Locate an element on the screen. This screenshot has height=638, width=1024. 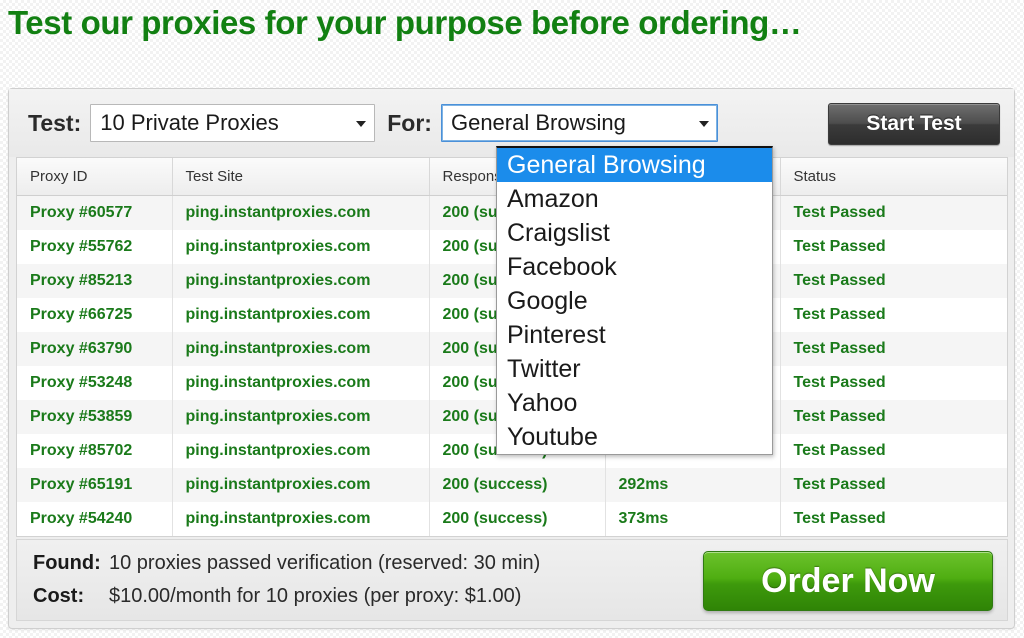
cell-proxy-id: Proxy #63790 is located at coordinates (95, 349).